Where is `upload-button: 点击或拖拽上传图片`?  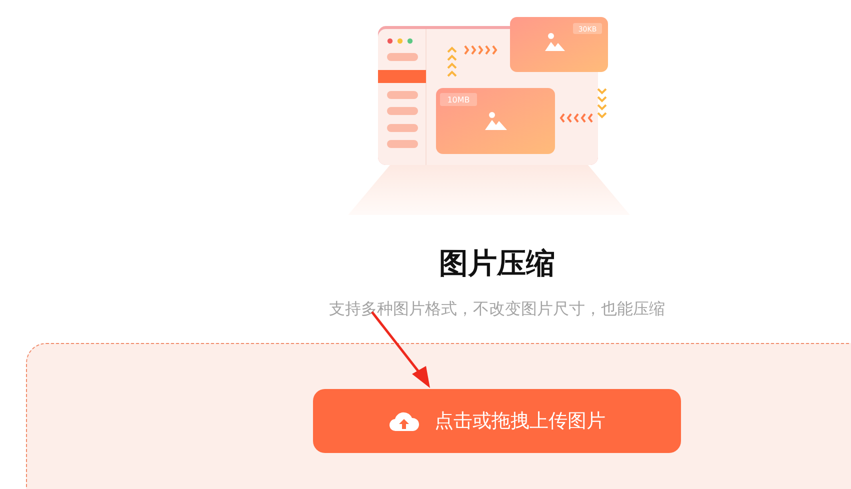
upload-button: 点击或拖拽上传图片 is located at coordinates (497, 421).